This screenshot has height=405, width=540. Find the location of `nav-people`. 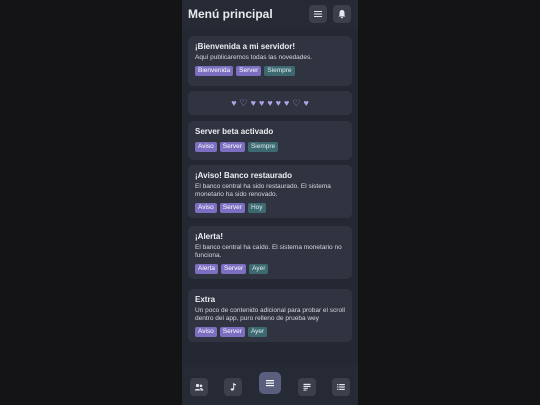

nav-people is located at coordinates (199, 387).